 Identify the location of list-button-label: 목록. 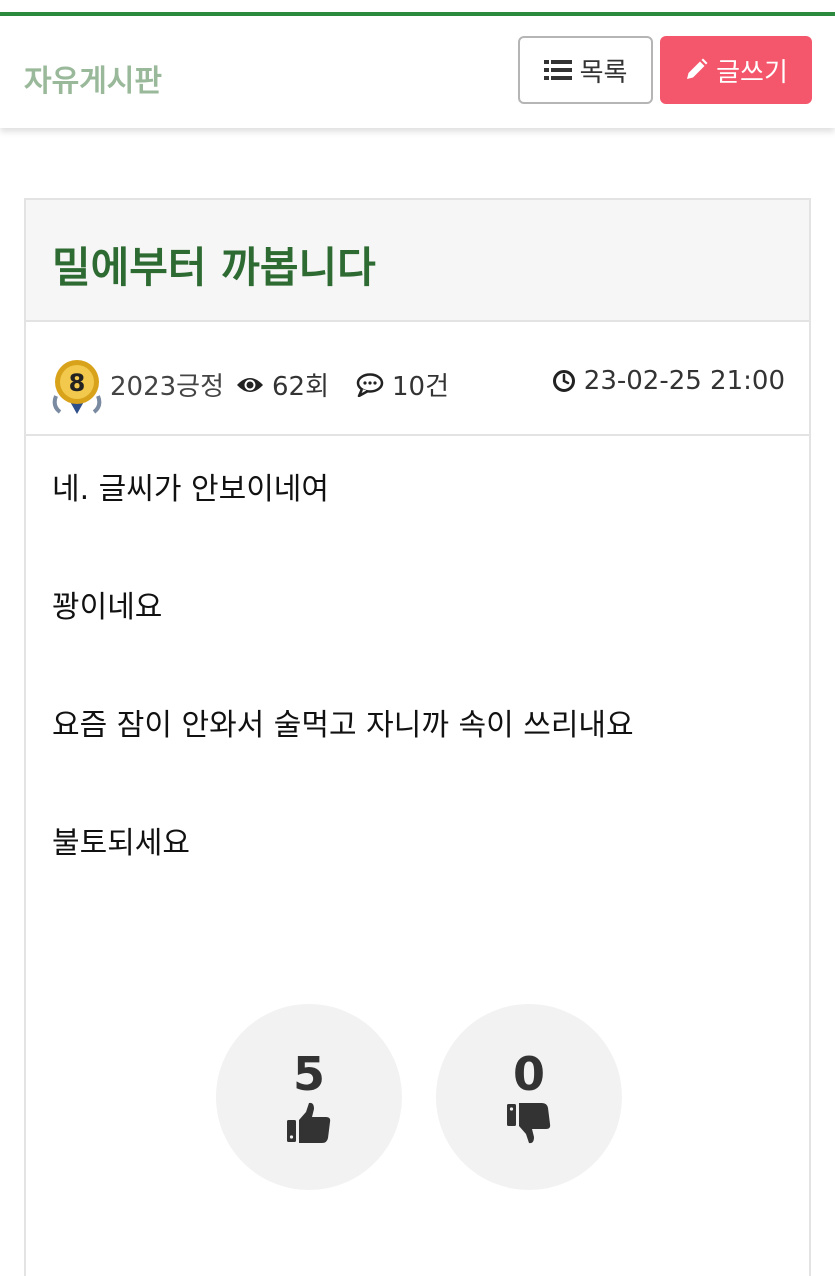
(603, 72).